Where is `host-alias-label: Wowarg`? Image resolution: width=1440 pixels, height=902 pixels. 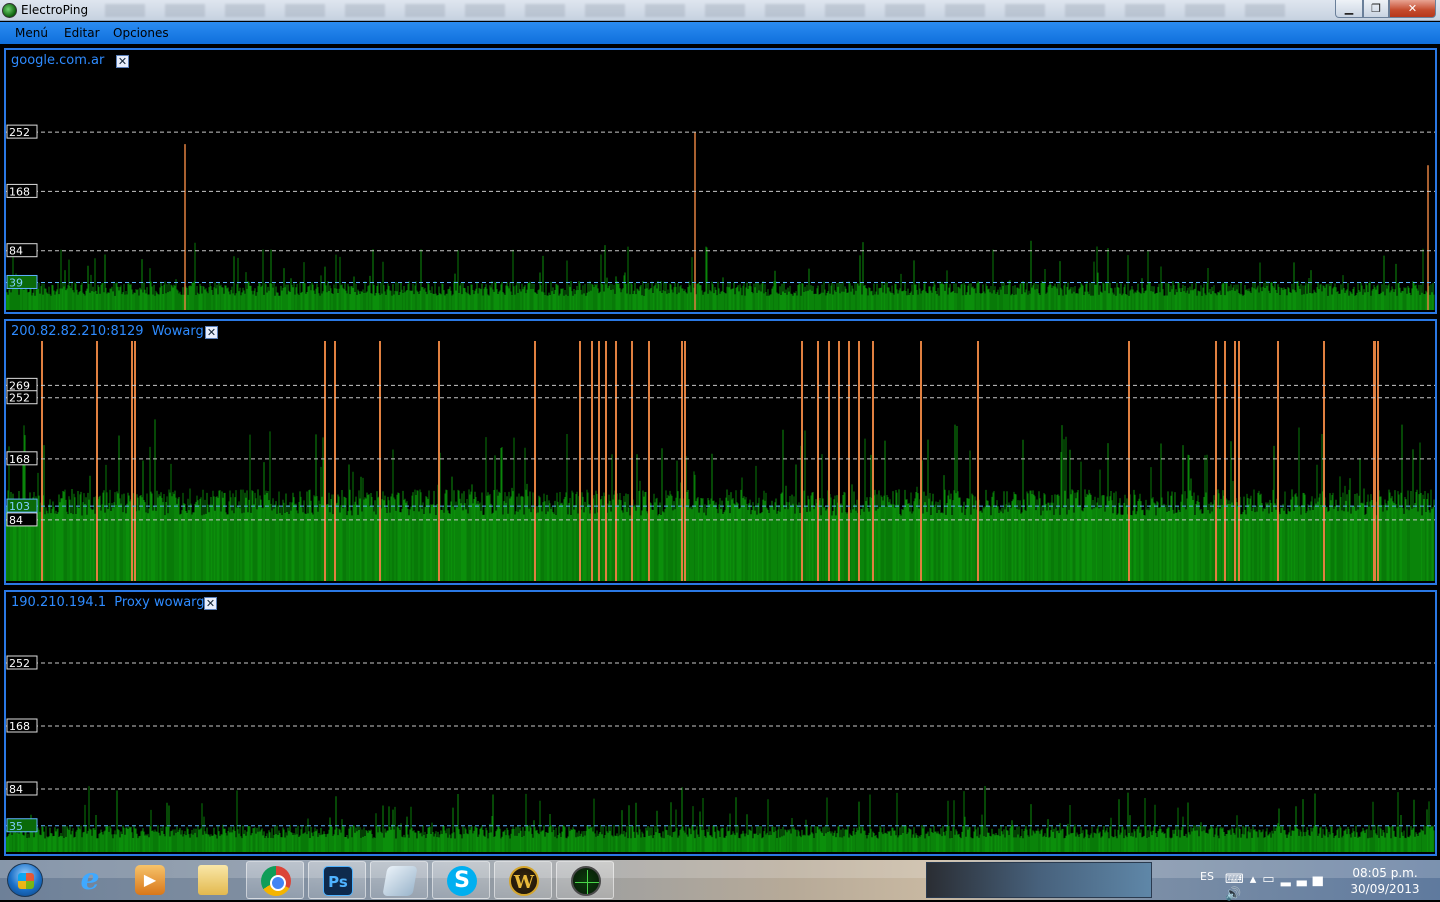 host-alias-label: Wowarg is located at coordinates (177, 331).